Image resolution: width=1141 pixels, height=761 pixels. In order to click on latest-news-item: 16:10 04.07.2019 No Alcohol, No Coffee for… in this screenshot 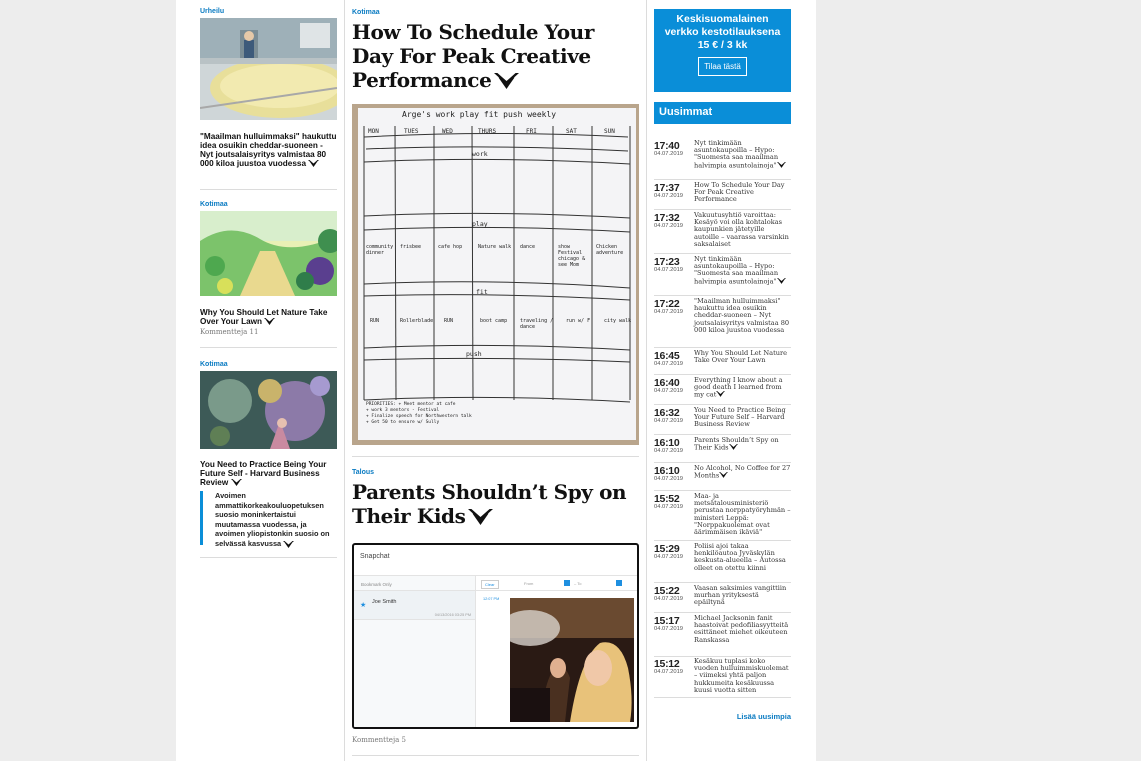, I will do `click(722, 477)`.